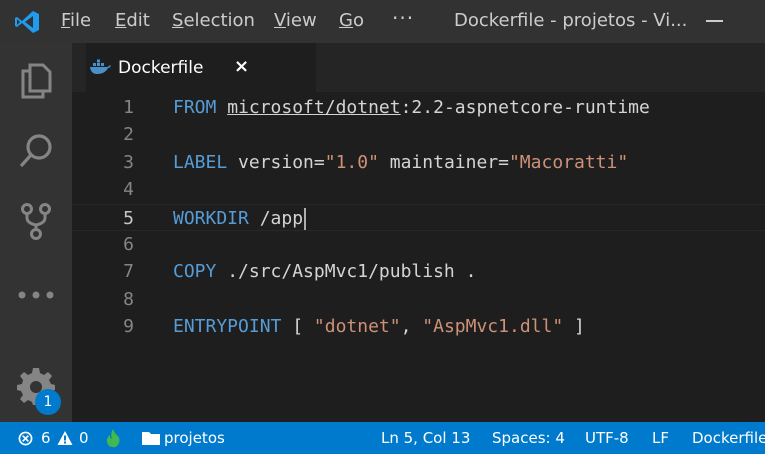 The image size is (765, 454). What do you see at coordinates (493, 327) in the screenshot?
I see `code-string: "AspMvc1.dll"` at bounding box center [493, 327].